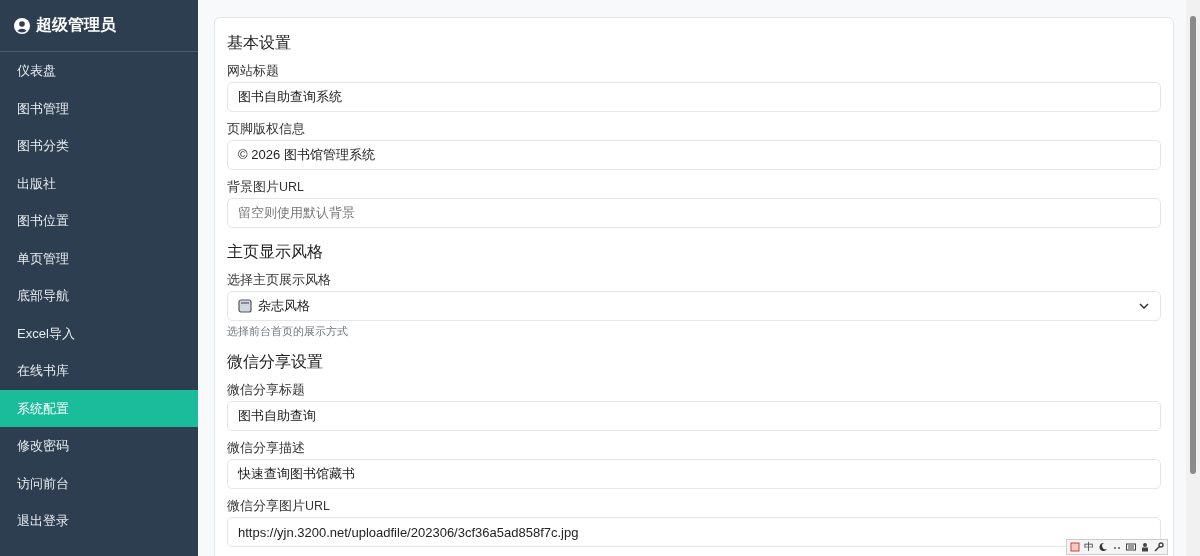 Image resolution: width=1200 pixels, height=556 pixels. What do you see at coordinates (266, 390) in the screenshot?
I see `field-label: 微信分享标题` at bounding box center [266, 390].